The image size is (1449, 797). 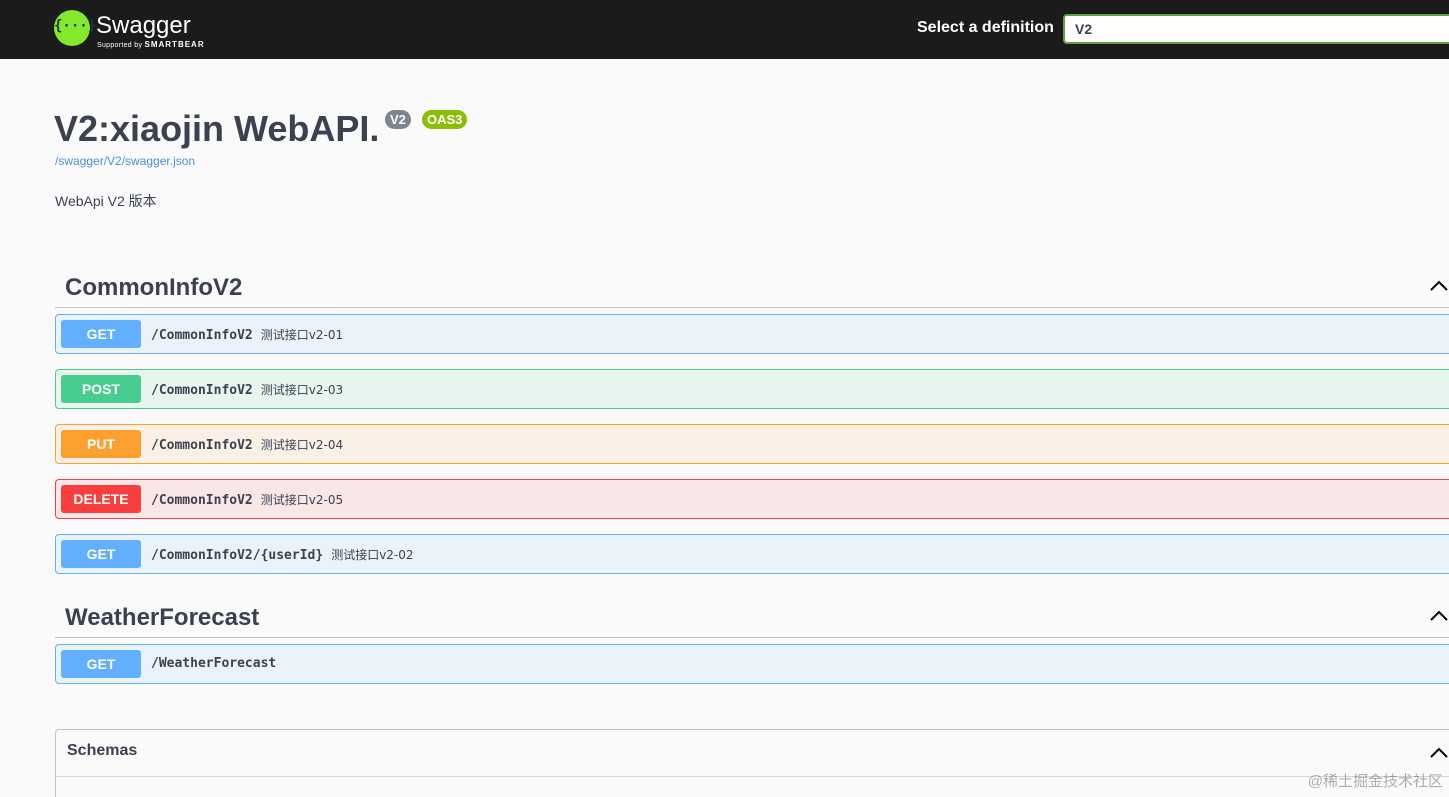 I want to click on operation-row: GET /CommonInfoV2 测试接口v2-01, so click(x=752, y=334).